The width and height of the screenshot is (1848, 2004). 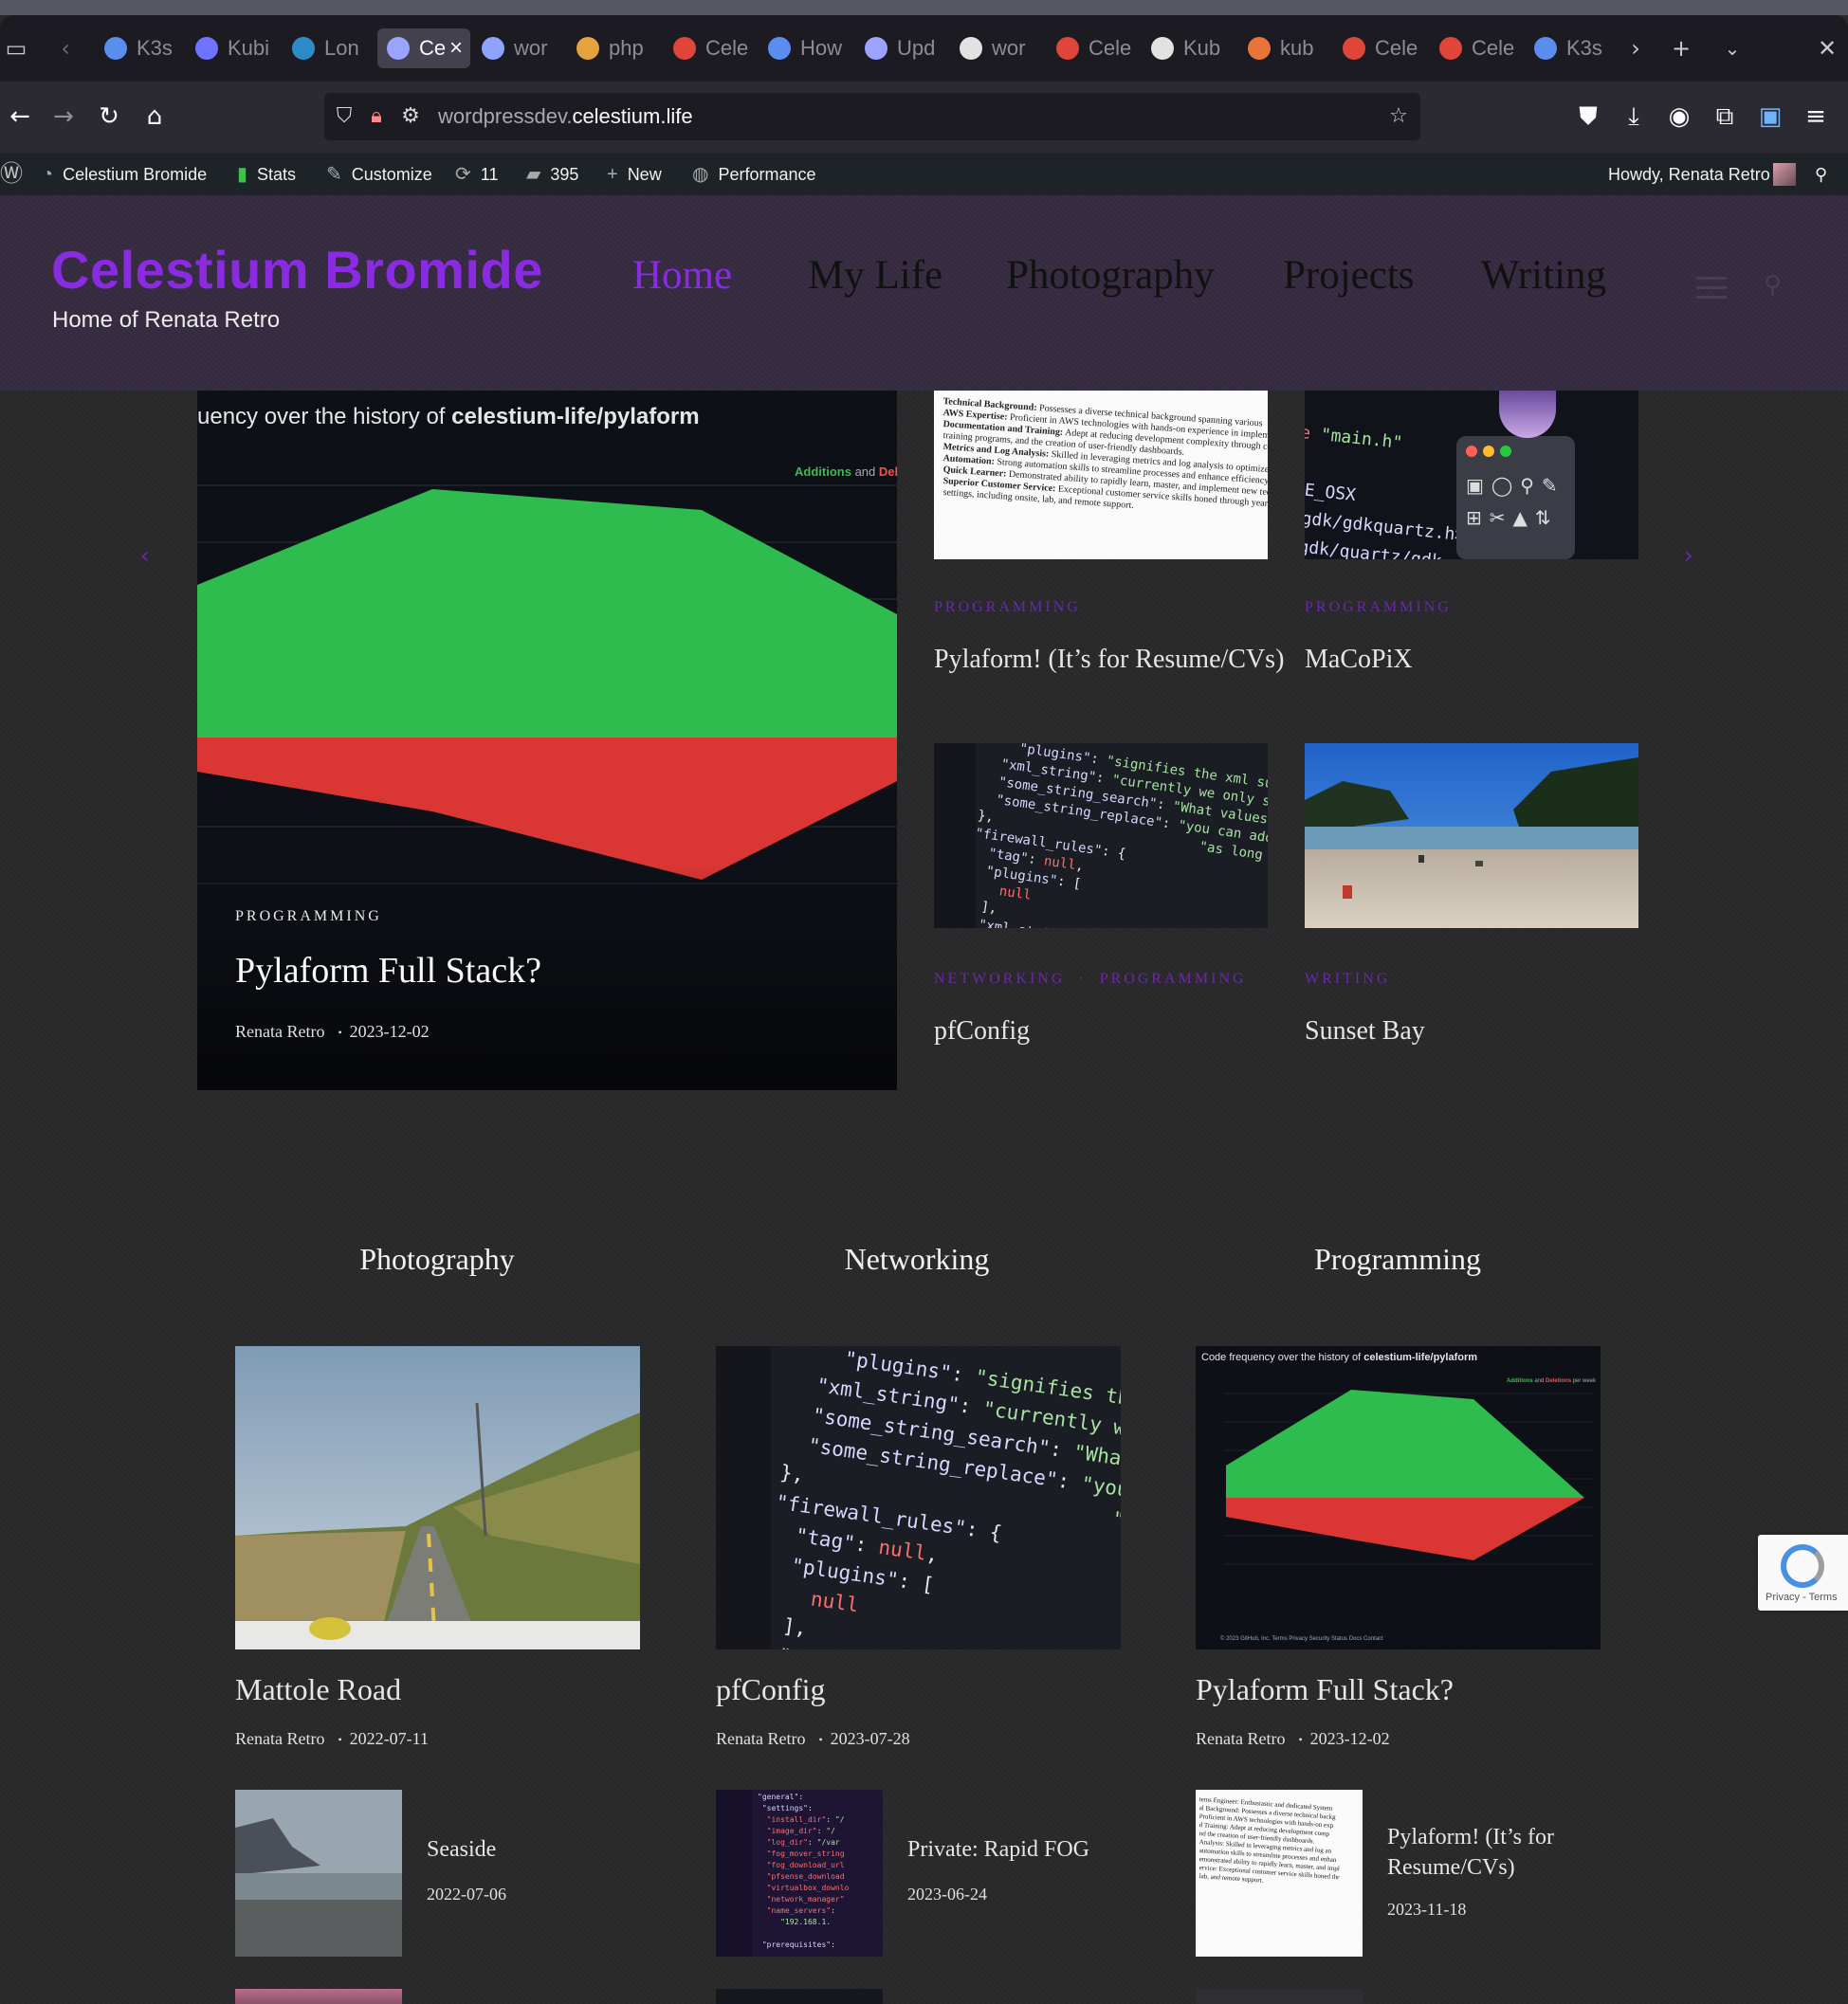 I want to click on post-thumb-mattole-road, so click(x=437, y=1497).